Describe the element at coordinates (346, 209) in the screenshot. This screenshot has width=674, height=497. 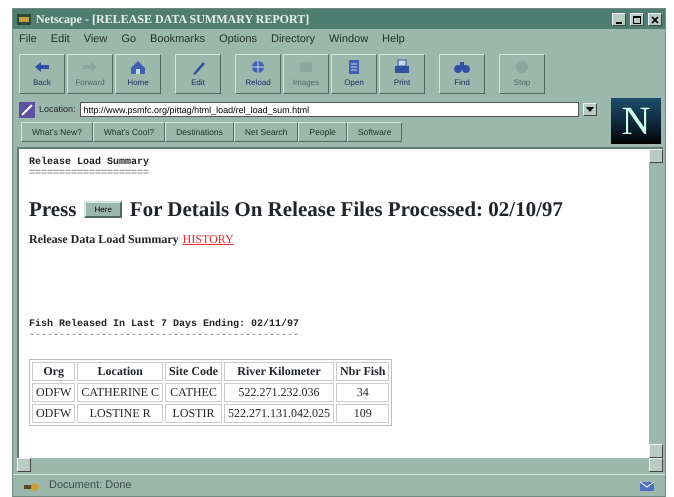
I see `heading-text: For Details On Release Files Processed: 02/10/97` at that location.